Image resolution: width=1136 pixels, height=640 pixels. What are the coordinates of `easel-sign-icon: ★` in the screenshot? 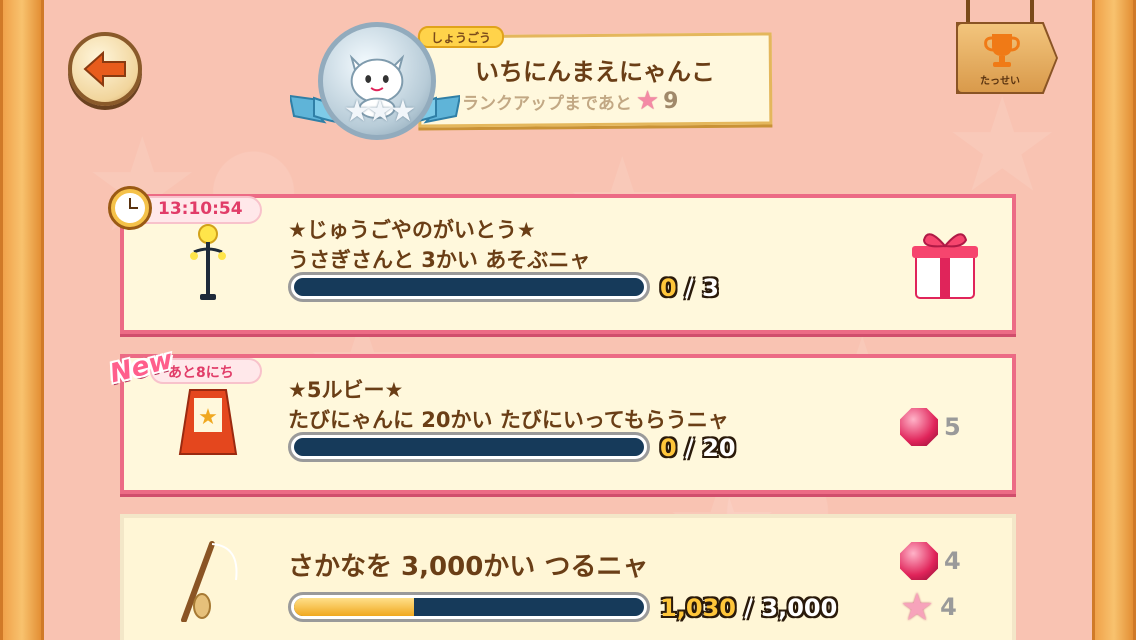 It's located at (208, 422).